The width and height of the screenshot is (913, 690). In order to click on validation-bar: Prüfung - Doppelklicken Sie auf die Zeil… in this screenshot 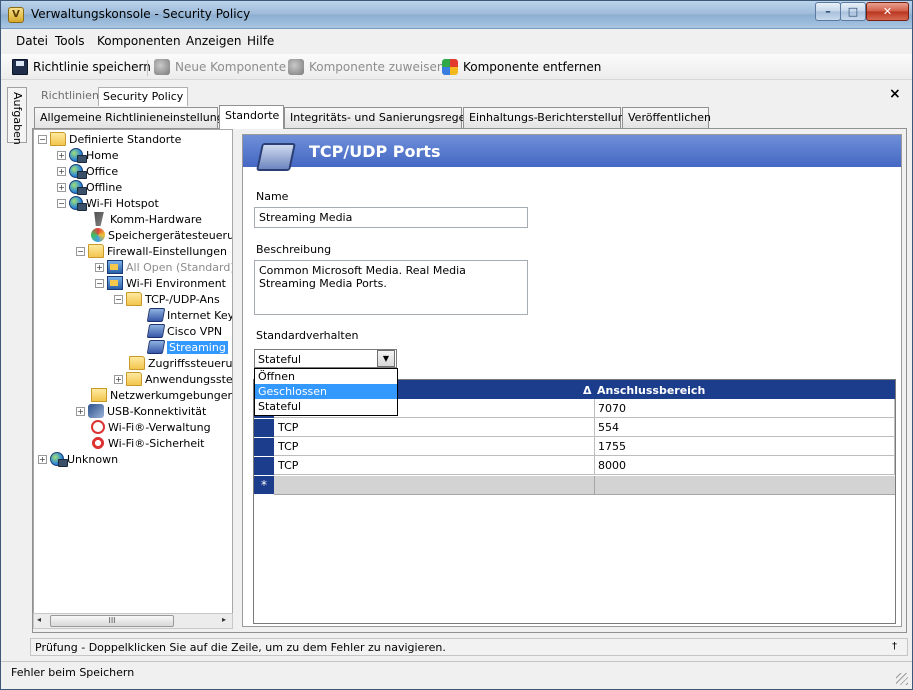, I will do `click(469, 647)`.